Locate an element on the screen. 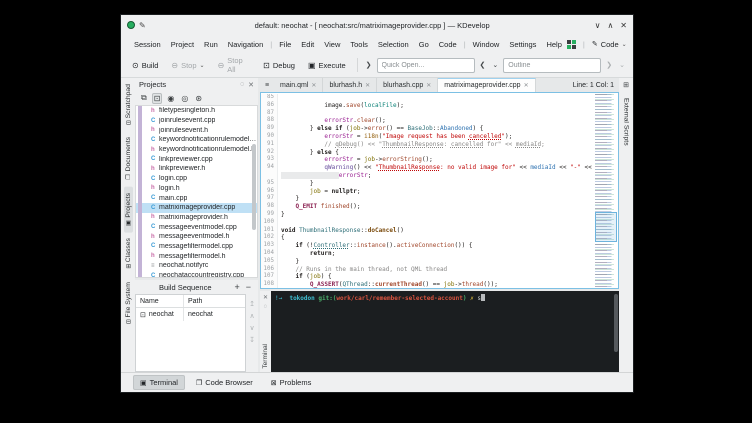 The width and height of the screenshot is (752, 423). tree-item-linkpreviewer-h: h linkpreviewer.h is located at coordinates (196, 169).